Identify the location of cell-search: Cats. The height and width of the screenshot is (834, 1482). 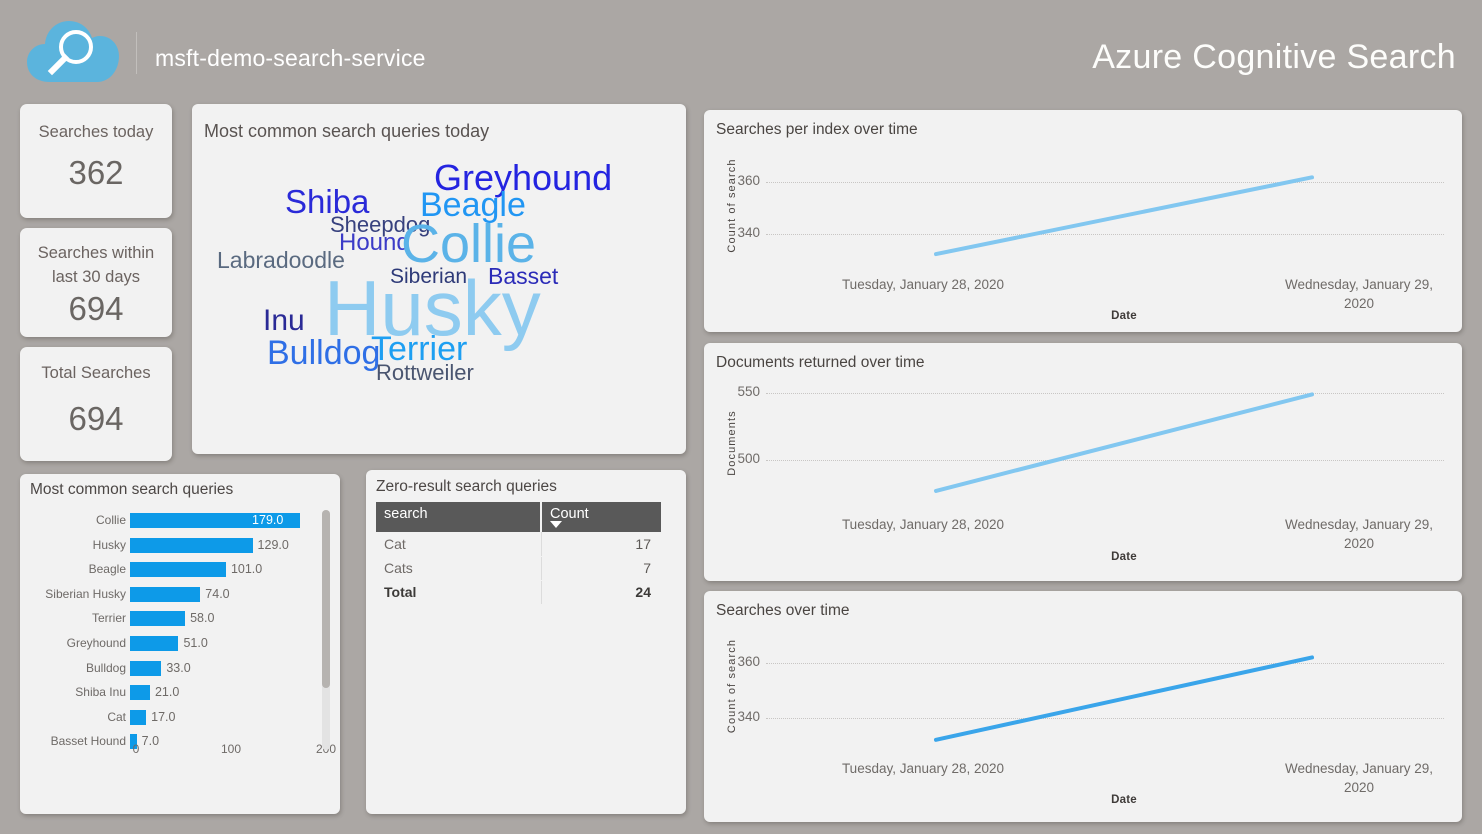
(459, 568).